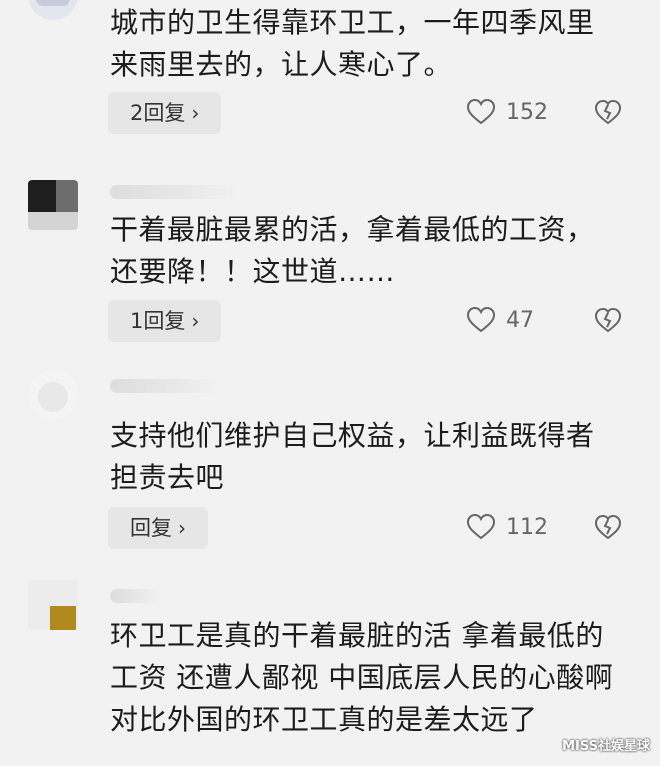 The image size is (660, 766). What do you see at coordinates (158, 113) in the screenshot?
I see `reply-label: 2回复` at bounding box center [158, 113].